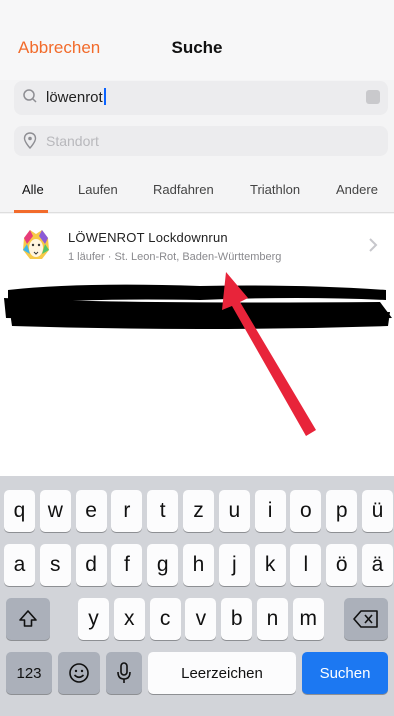 Image resolution: width=394 pixels, height=716 pixels. Describe the element at coordinates (234, 511) in the screenshot. I see `key-u: u` at that location.